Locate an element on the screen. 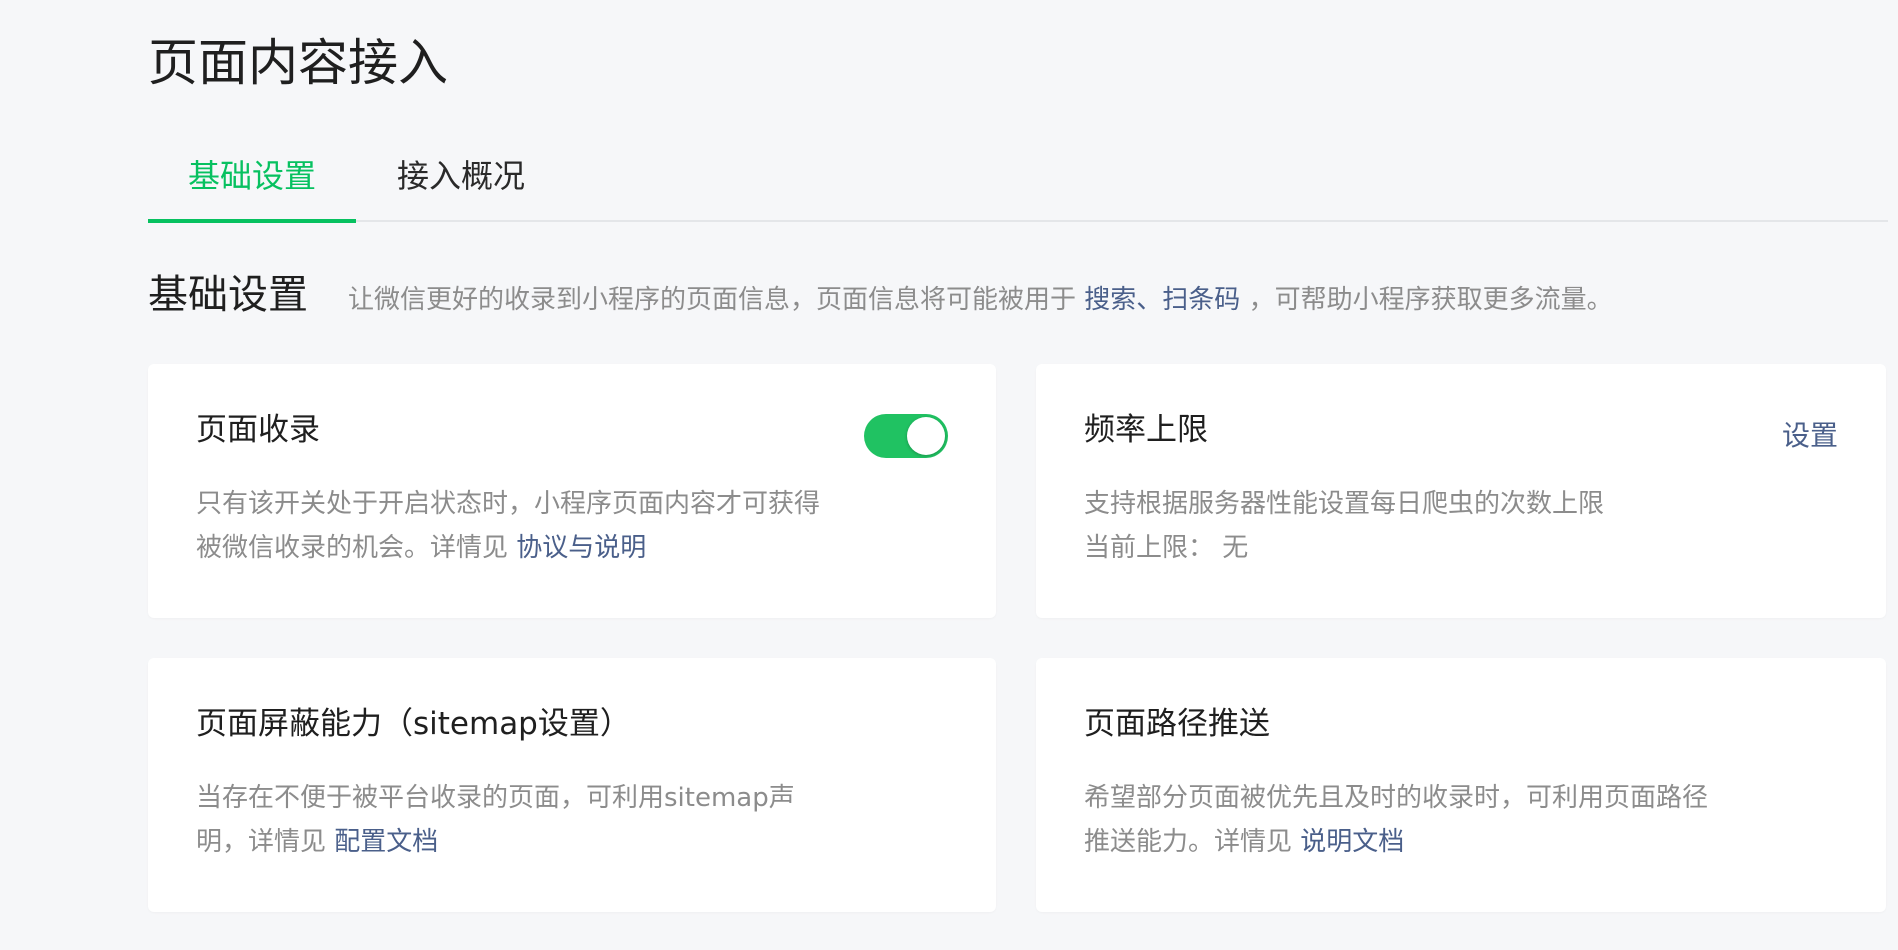  page-title: 页面内容接入 is located at coordinates (298, 63).